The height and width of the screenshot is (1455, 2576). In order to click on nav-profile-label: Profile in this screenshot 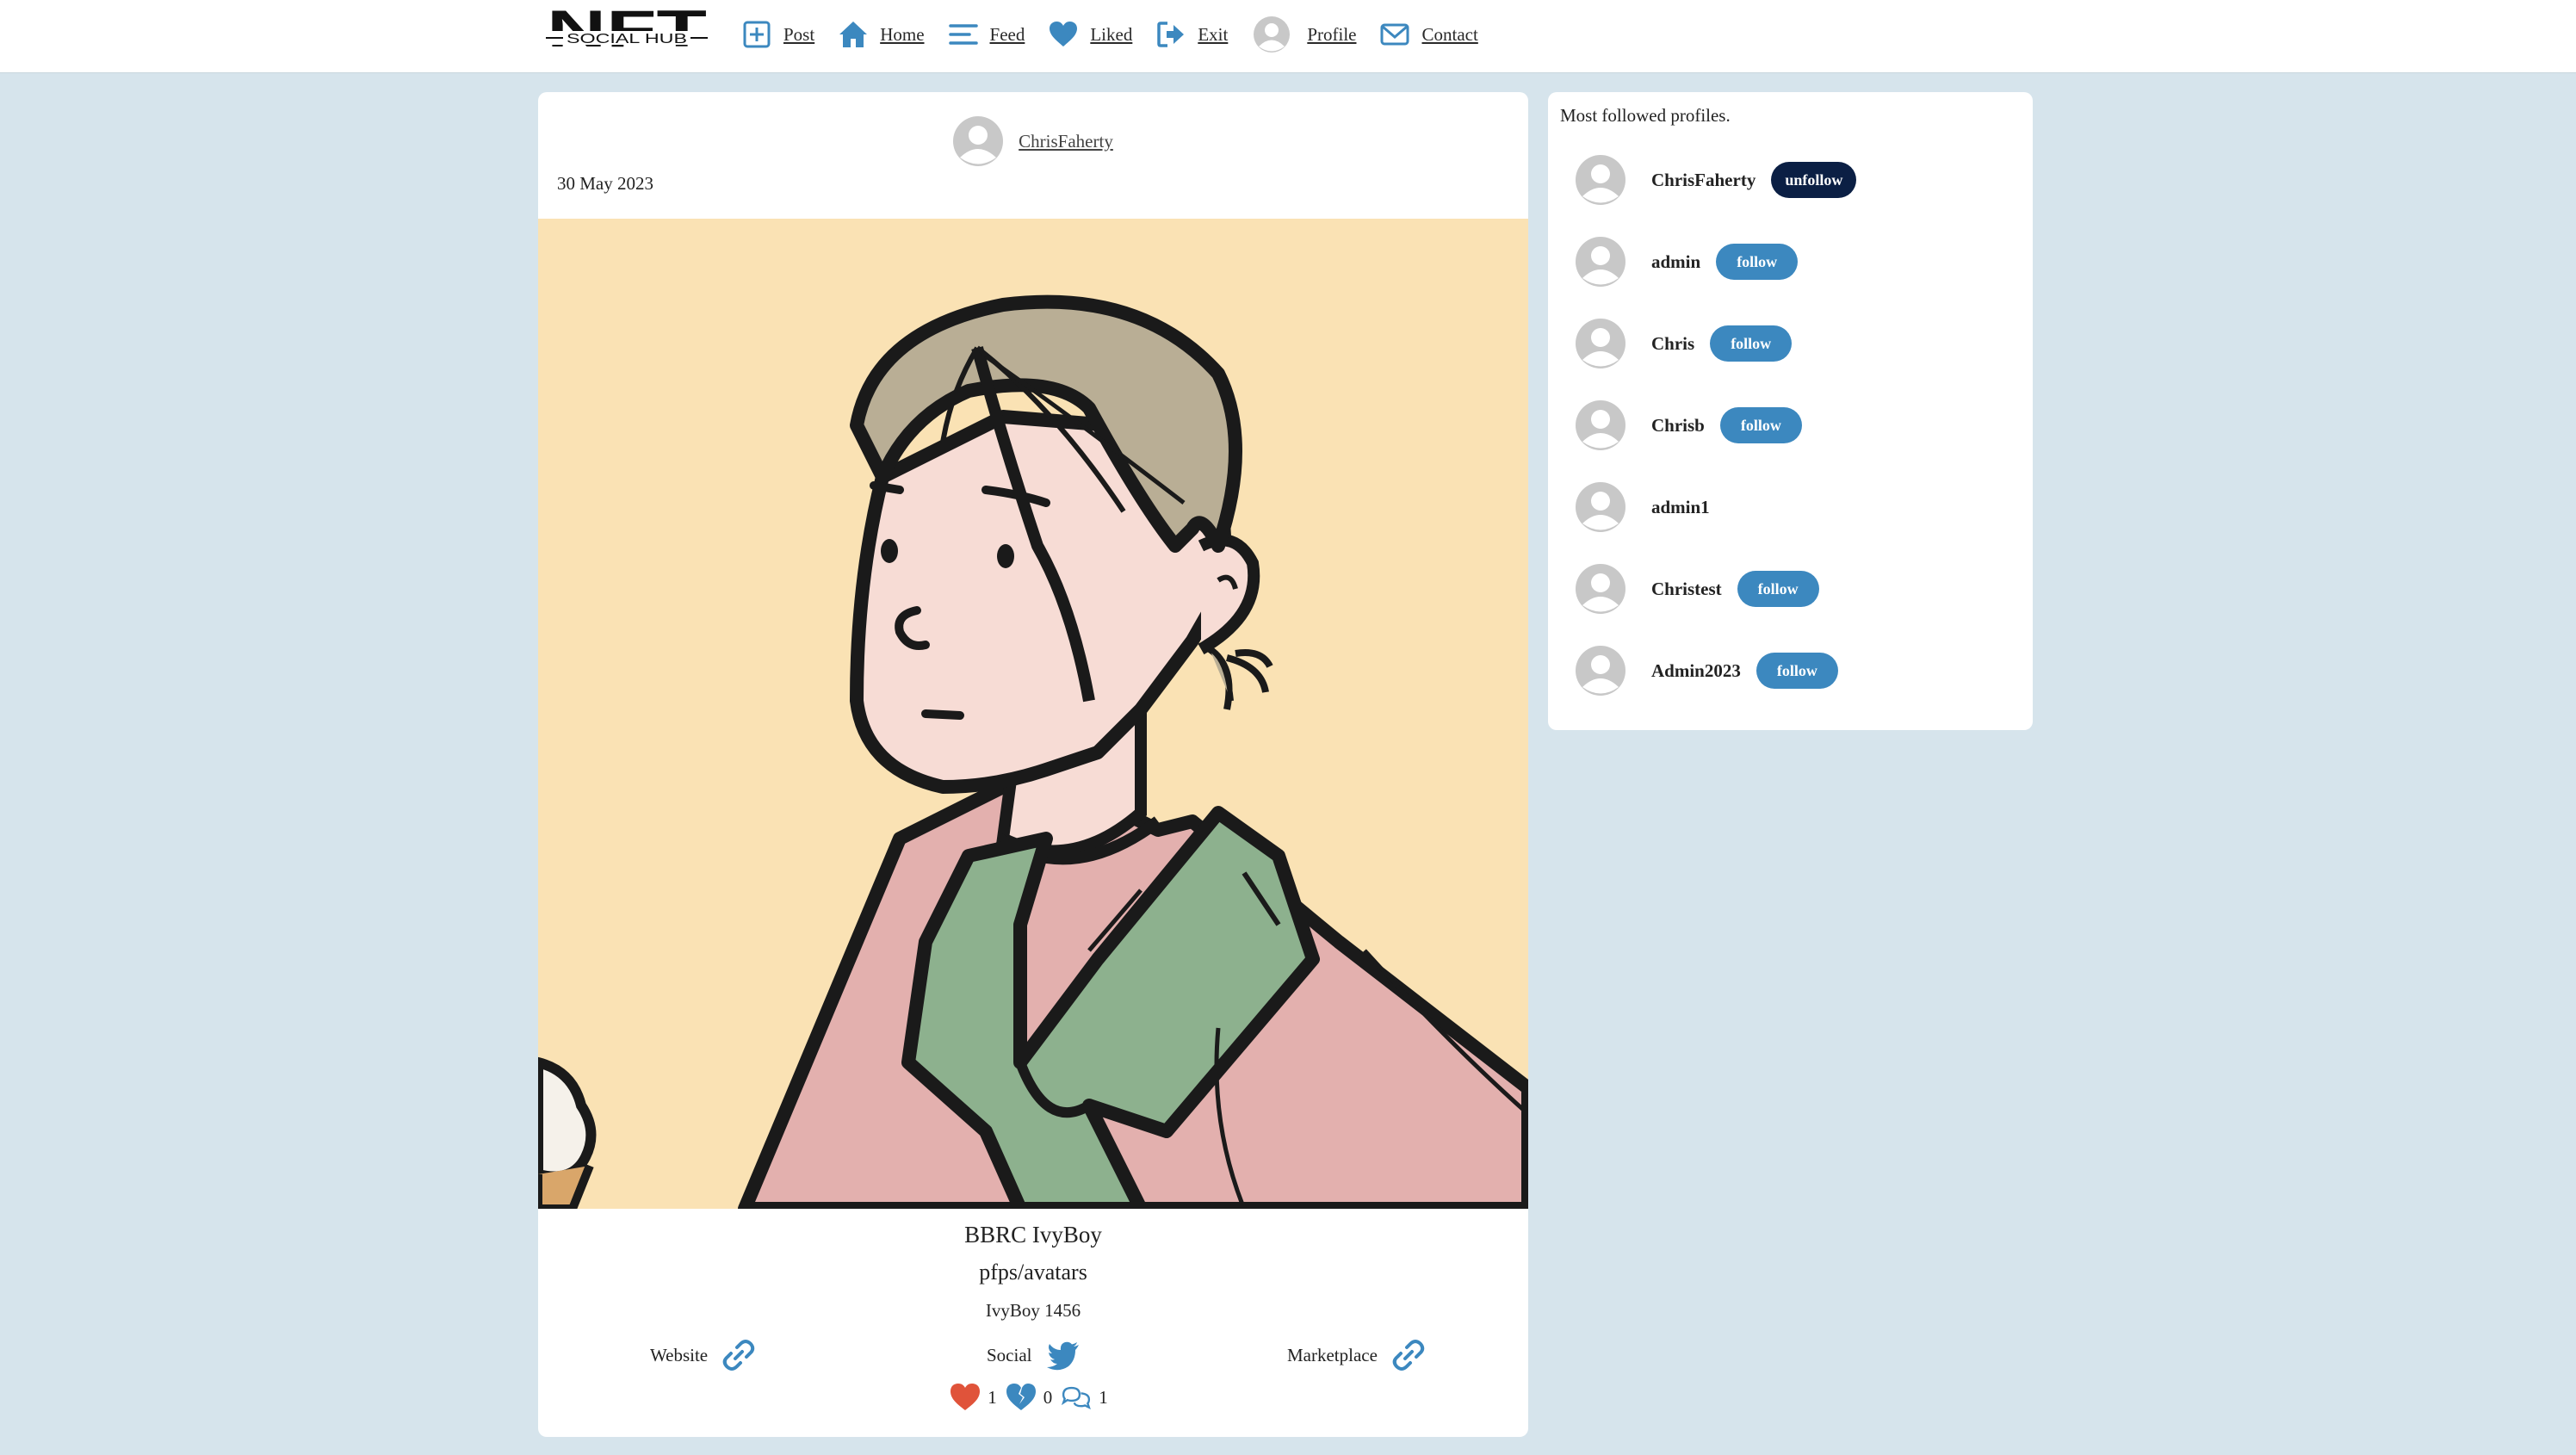, I will do `click(1332, 34)`.